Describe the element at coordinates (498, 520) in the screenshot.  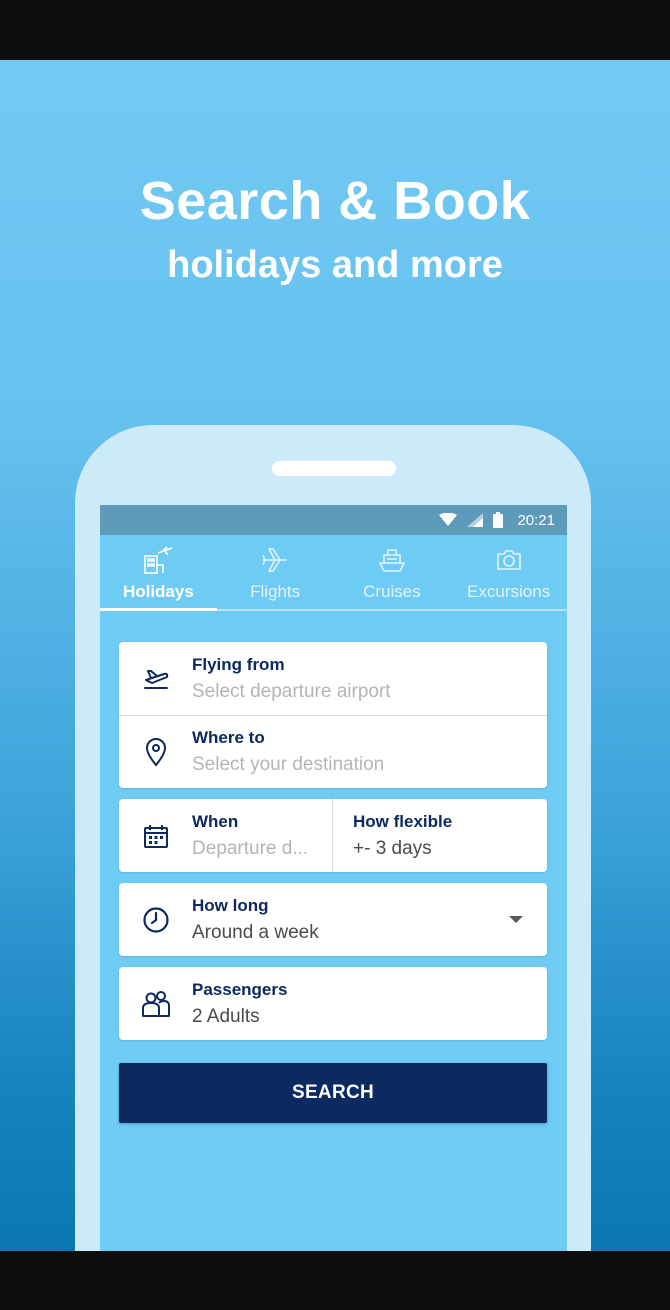
I see `battery-icon` at that location.